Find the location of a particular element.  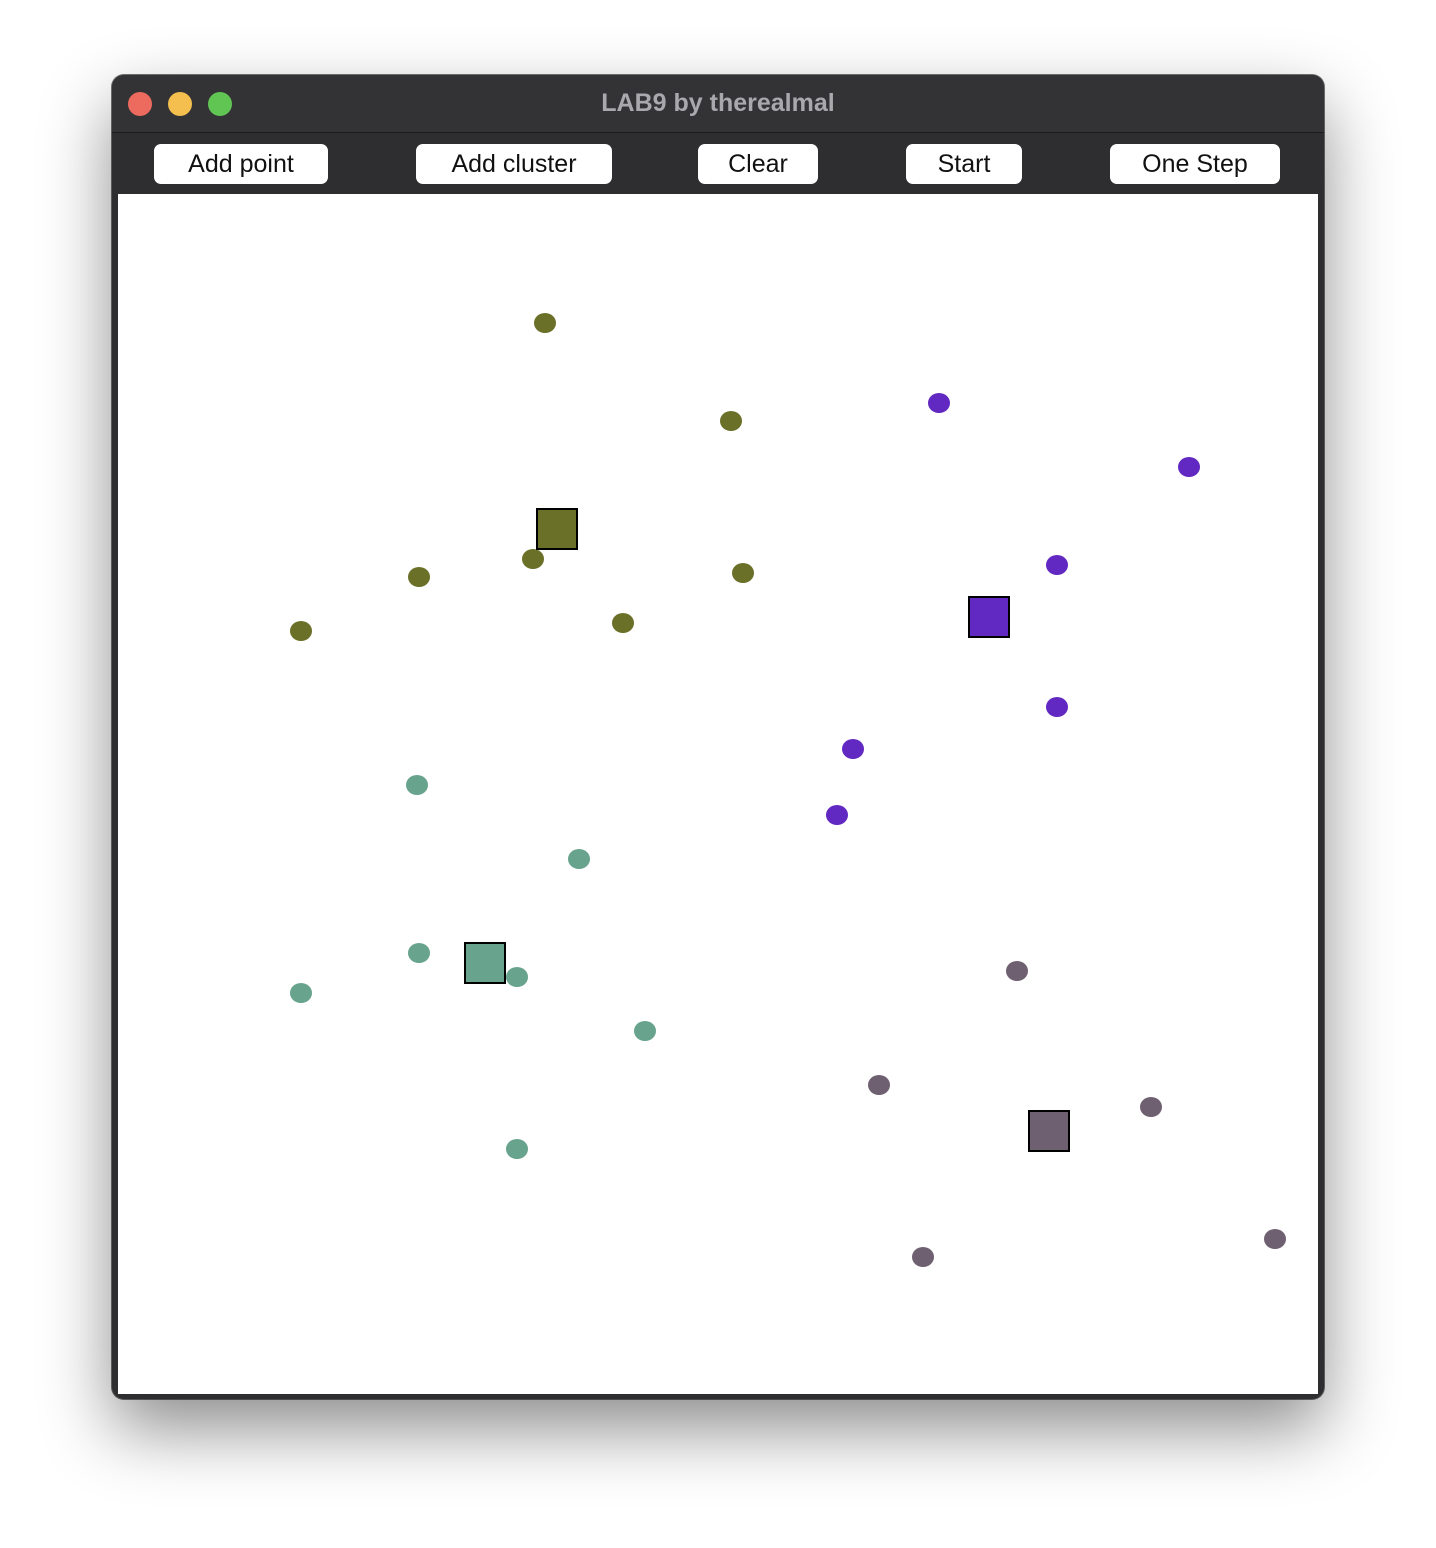

cluster-3-centroid is located at coordinates (485, 963).